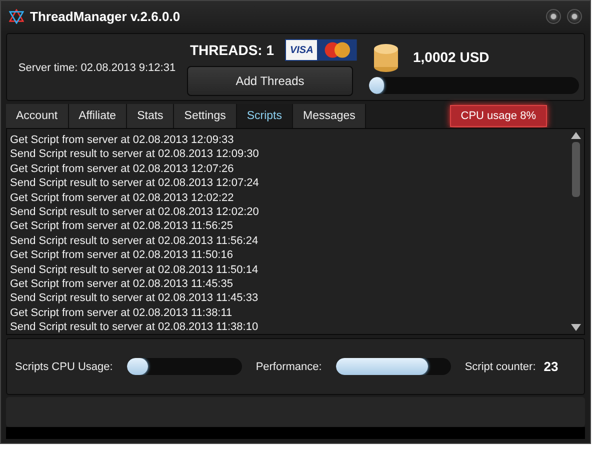 The image size is (595, 449). Describe the element at coordinates (574, 16) in the screenshot. I see `close-button` at that location.